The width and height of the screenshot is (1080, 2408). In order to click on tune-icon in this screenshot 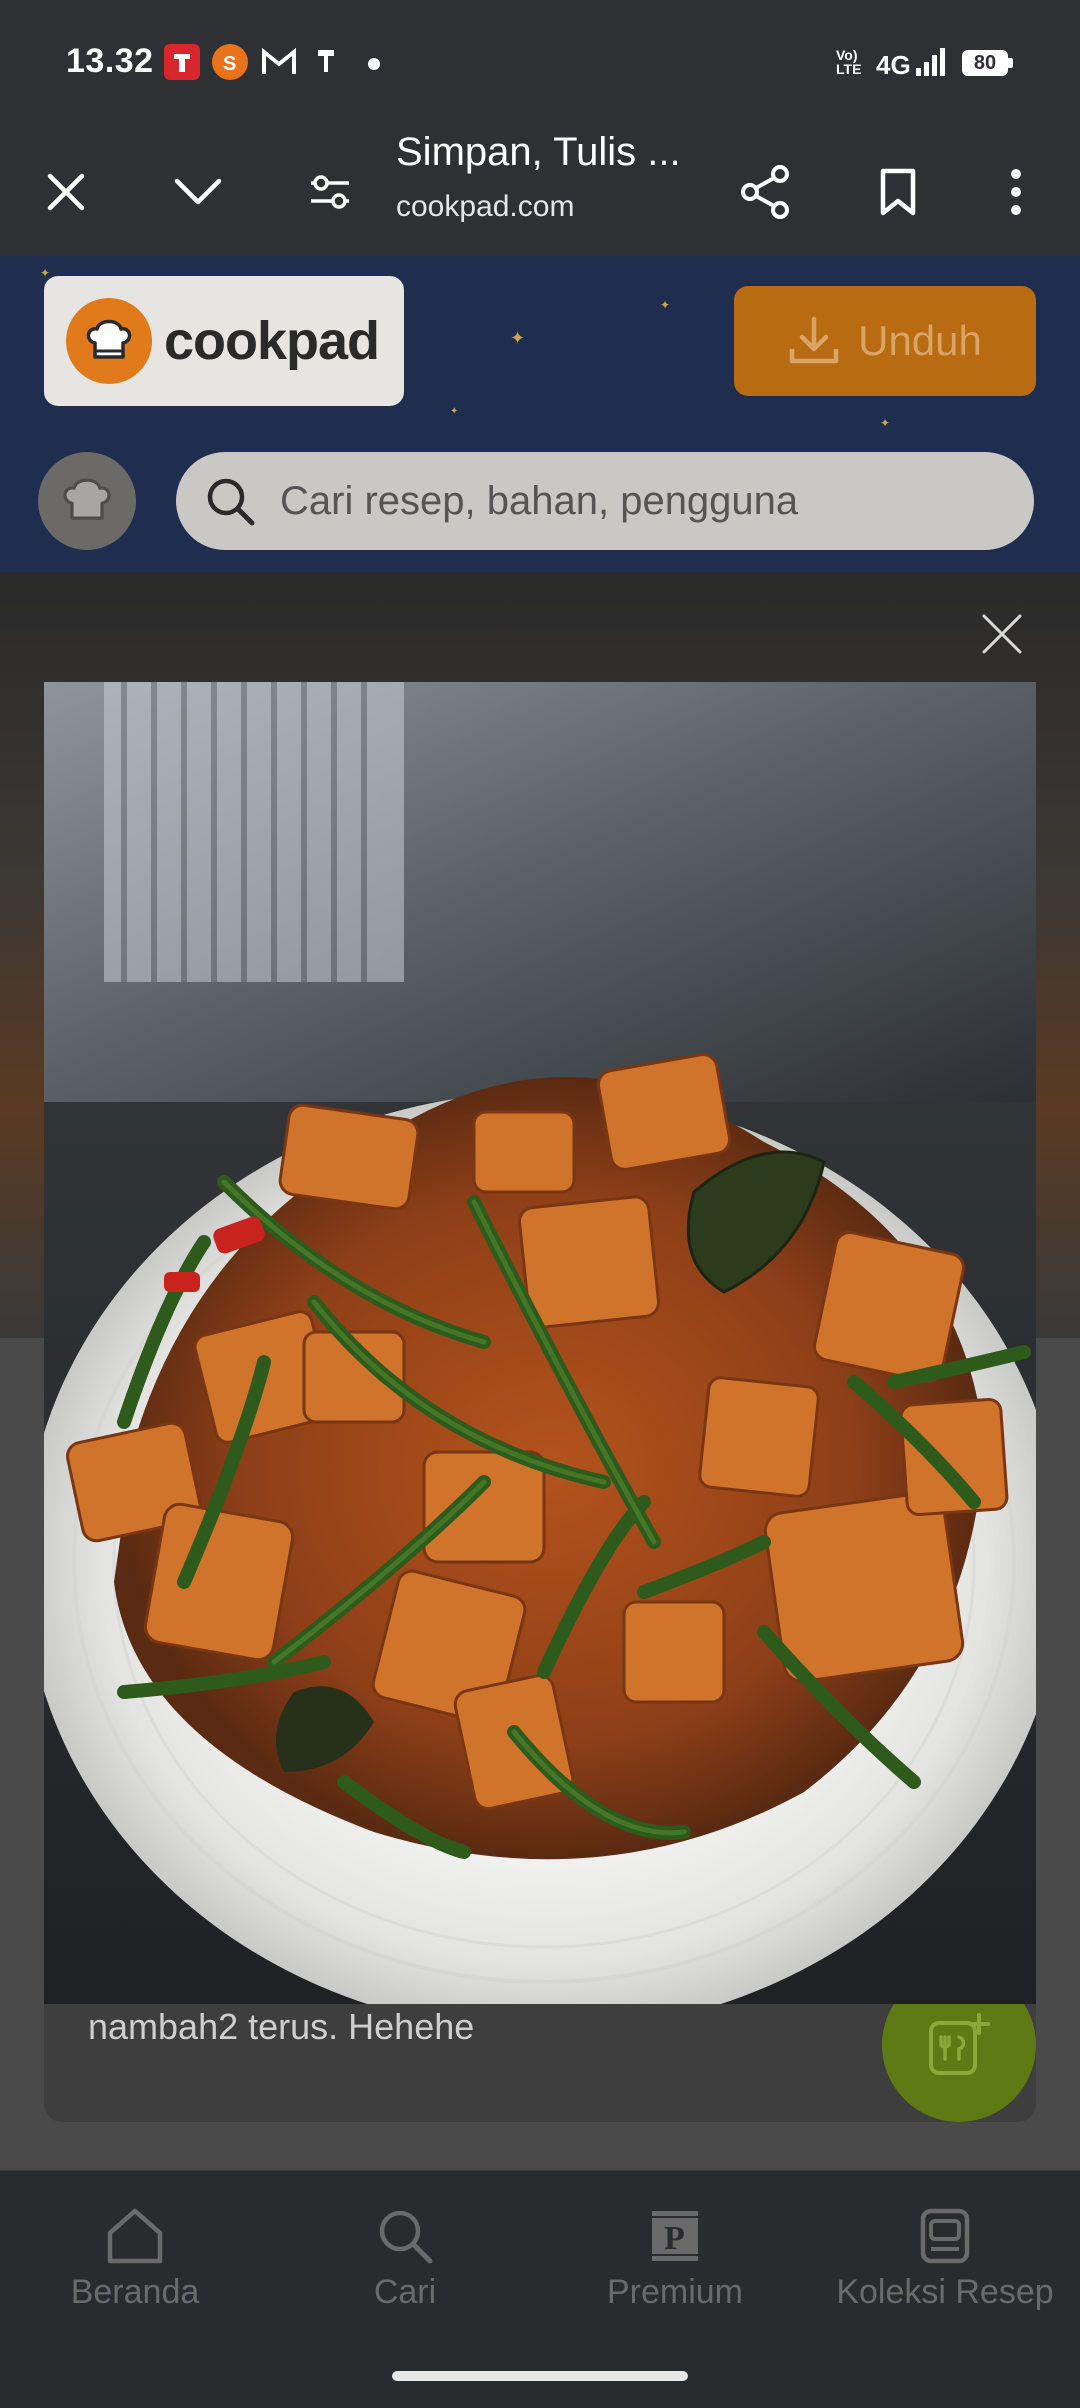, I will do `click(330, 192)`.